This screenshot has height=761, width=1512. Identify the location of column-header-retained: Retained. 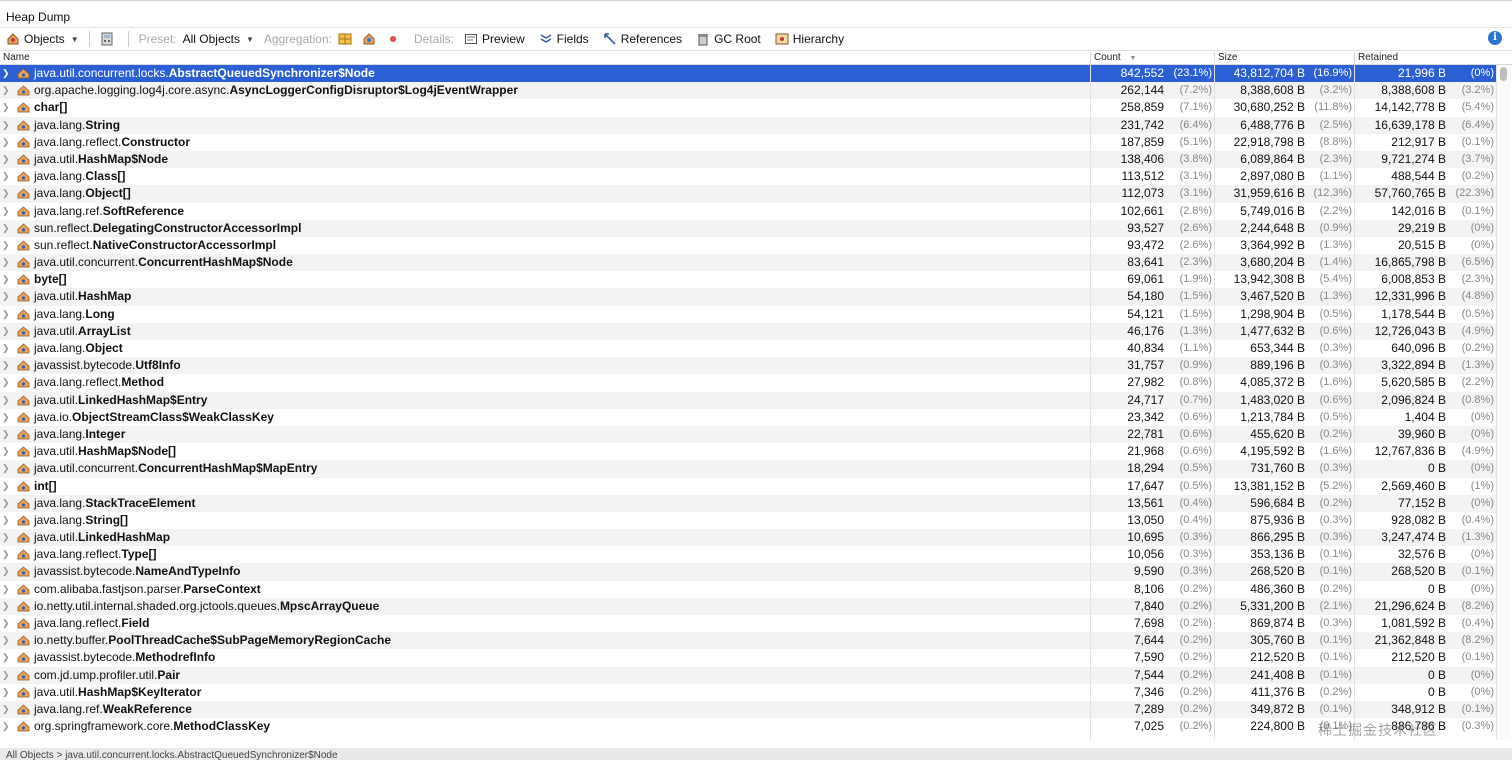
(1378, 57).